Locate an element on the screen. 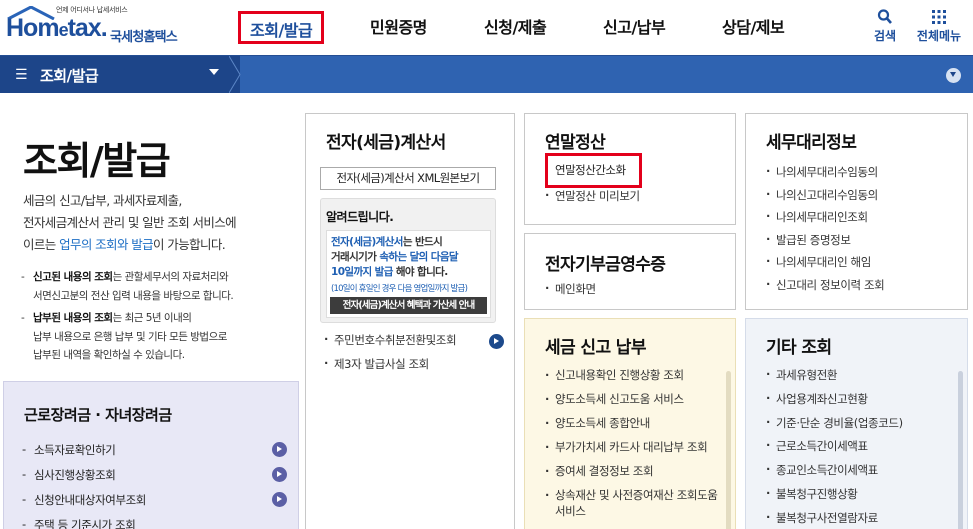  other-title: 기타 조회 is located at coordinates (799, 348).